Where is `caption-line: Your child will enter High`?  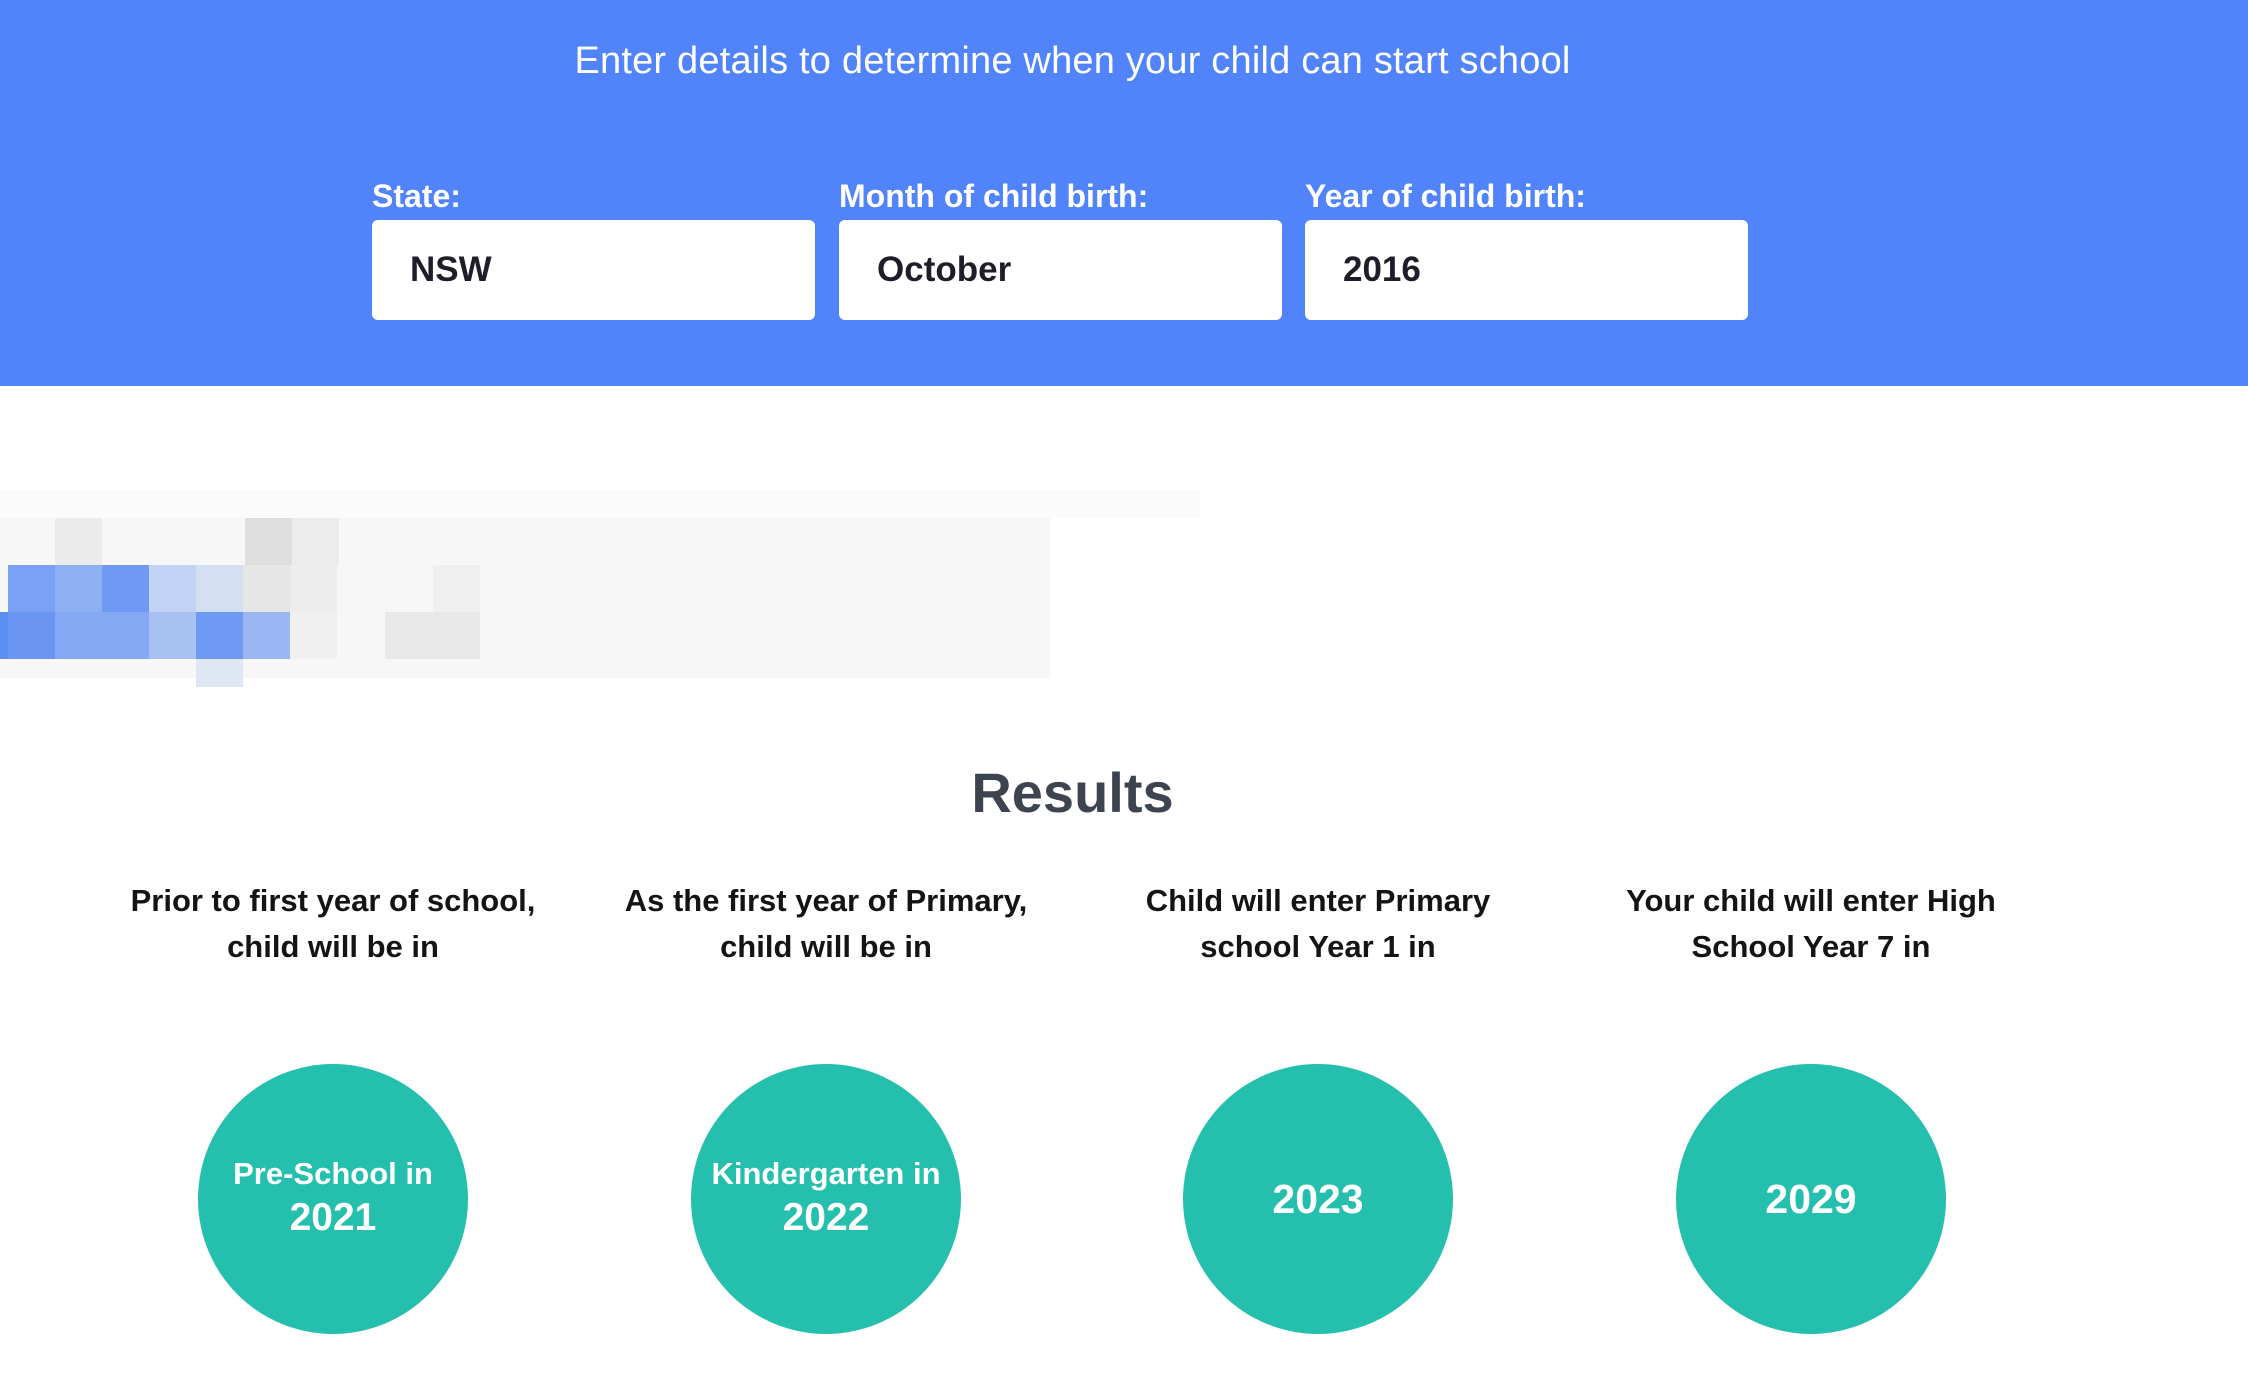 caption-line: Your child will enter High is located at coordinates (1811, 900).